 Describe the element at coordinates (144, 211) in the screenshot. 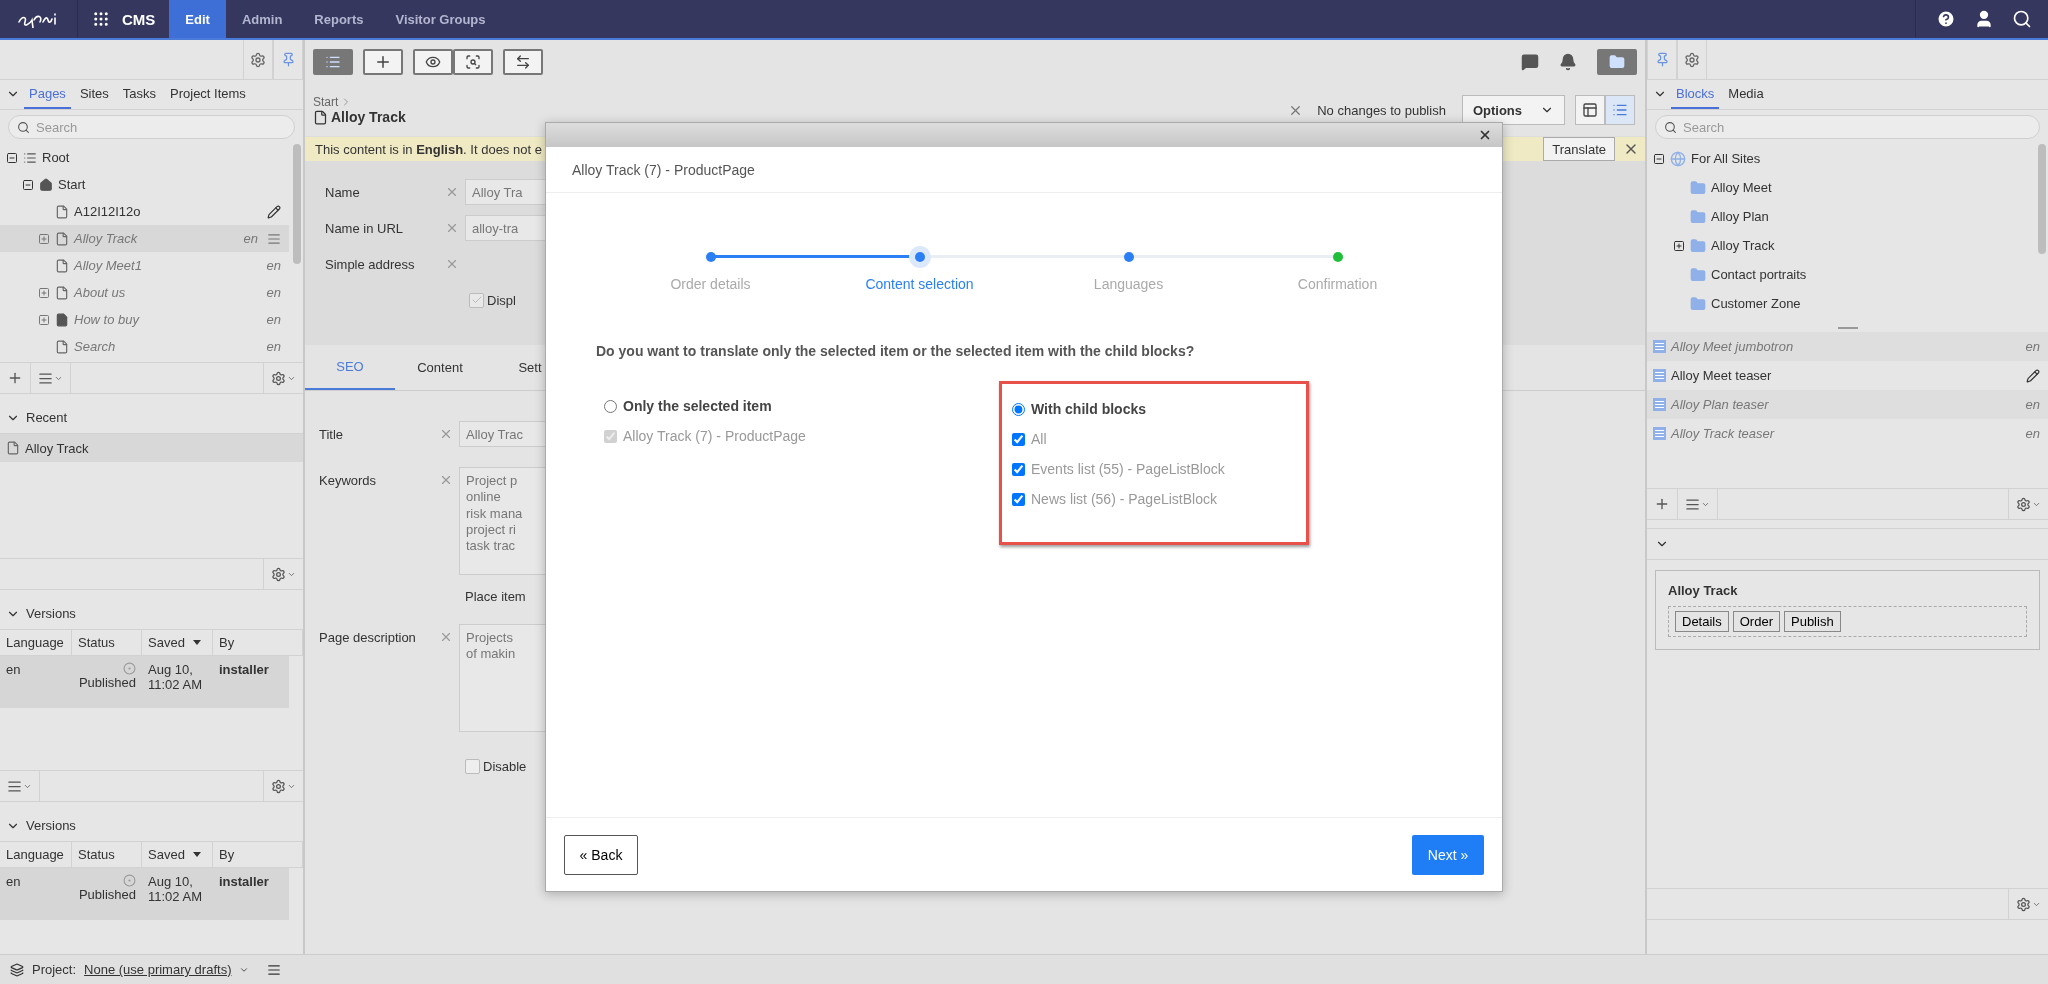

I see `tree-item: A12I12I12o` at that location.